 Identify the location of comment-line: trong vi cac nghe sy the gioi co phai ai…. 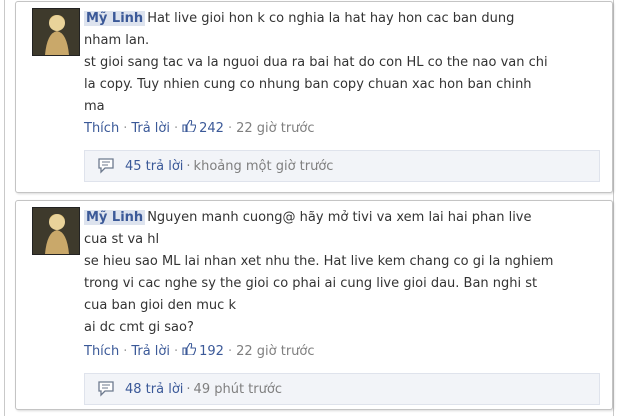
(311, 283).